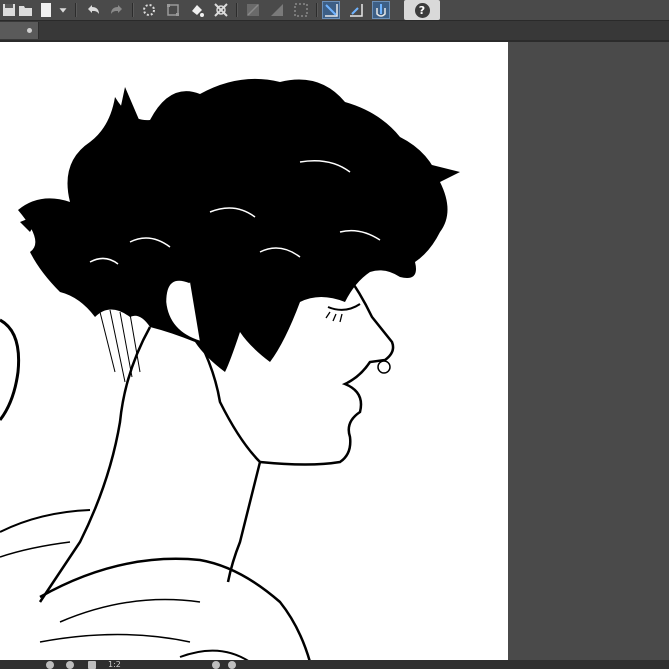 The image size is (669, 669). Describe the element at coordinates (253, 10) in the screenshot. I see `clear-icon` at that location.